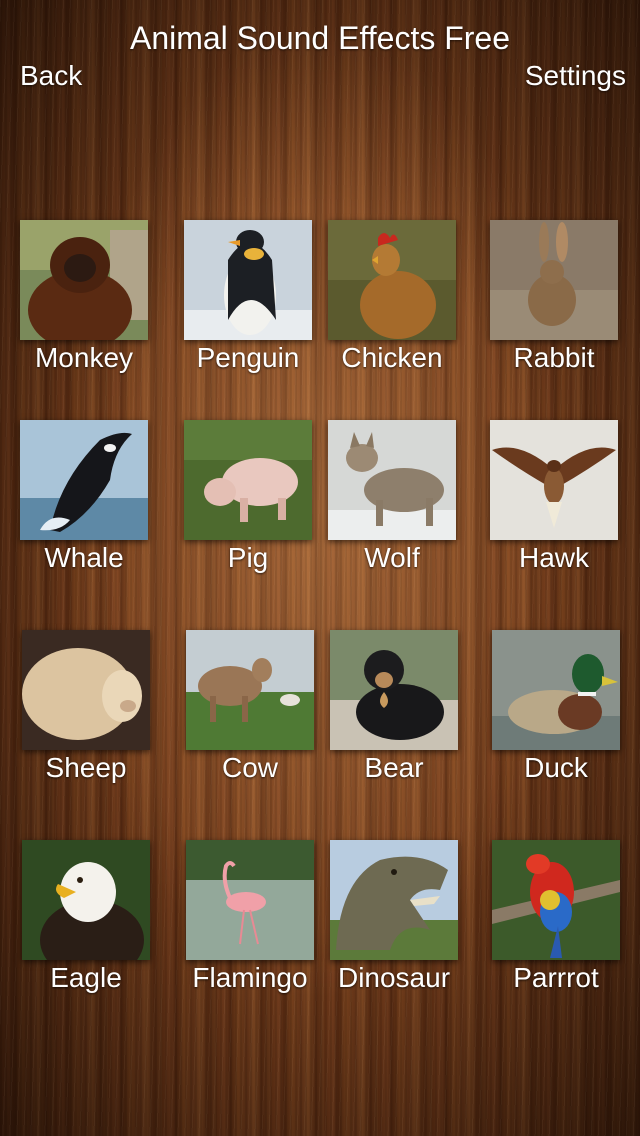  I want to click on dinosaur-photo, so click(394, 900).